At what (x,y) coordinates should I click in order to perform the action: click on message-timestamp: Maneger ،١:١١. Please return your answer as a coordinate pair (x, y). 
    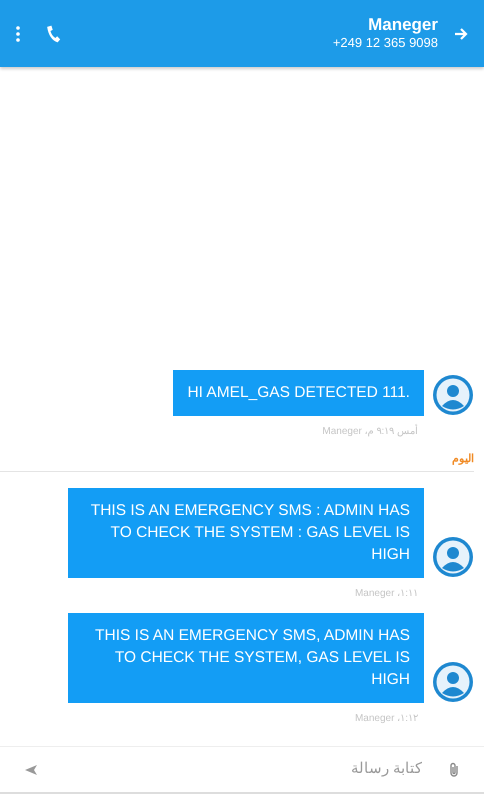
    Looking at the image, I should click on (386, 594).